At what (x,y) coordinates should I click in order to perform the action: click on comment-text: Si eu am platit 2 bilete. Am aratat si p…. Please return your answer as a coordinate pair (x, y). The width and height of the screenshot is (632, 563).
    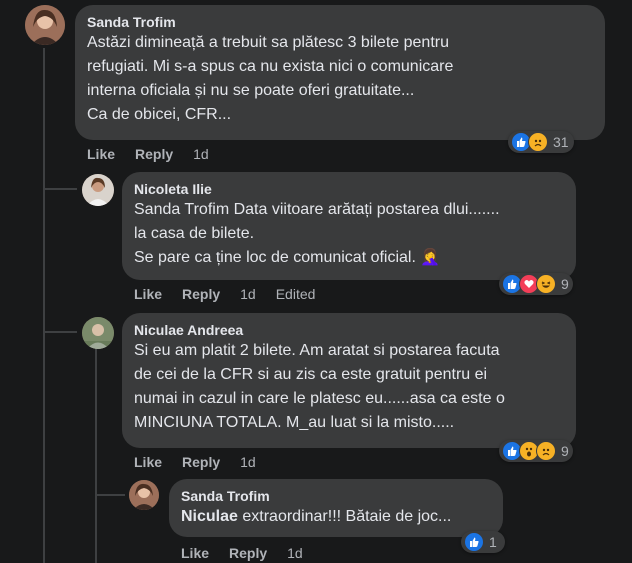
    Looking at the image, I should click on (319, 386).